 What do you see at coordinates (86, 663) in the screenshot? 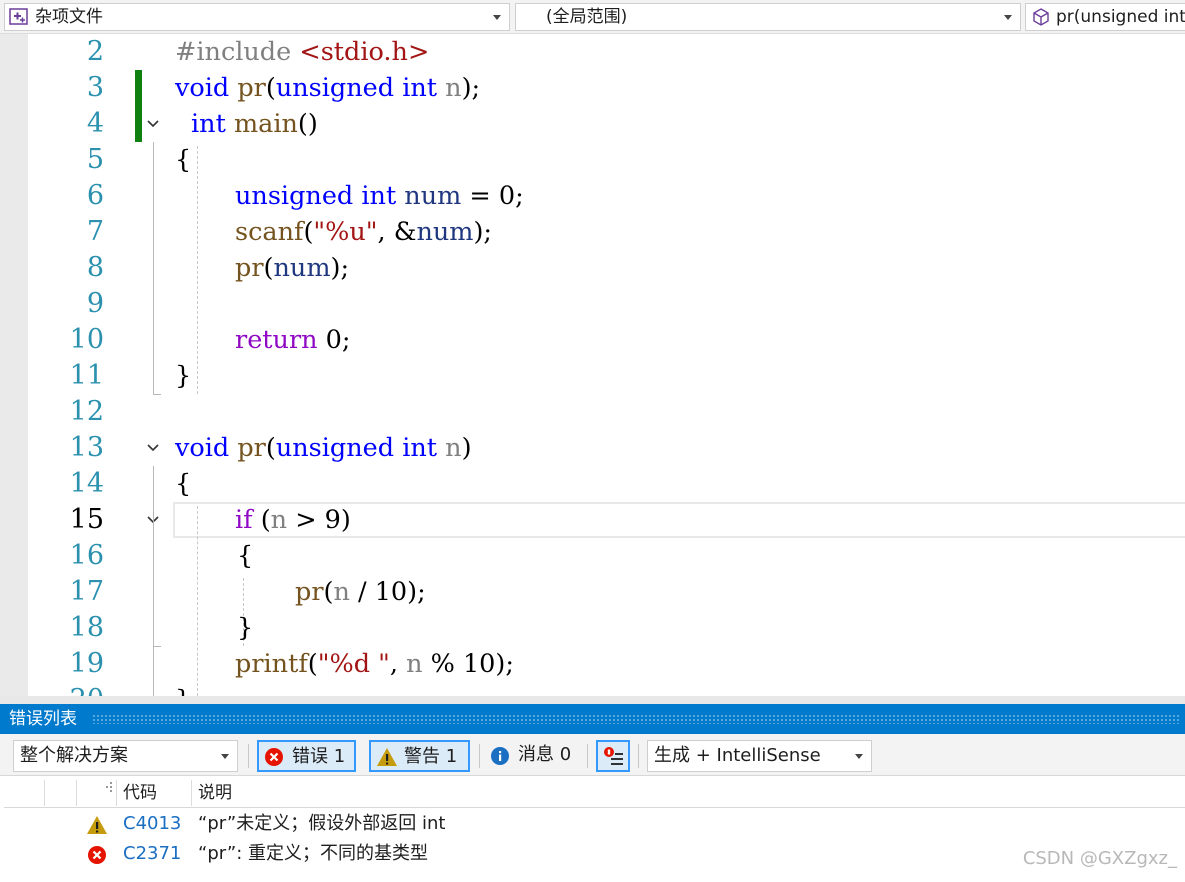
I see `line-number: 19` at bounding box center [86, 663].